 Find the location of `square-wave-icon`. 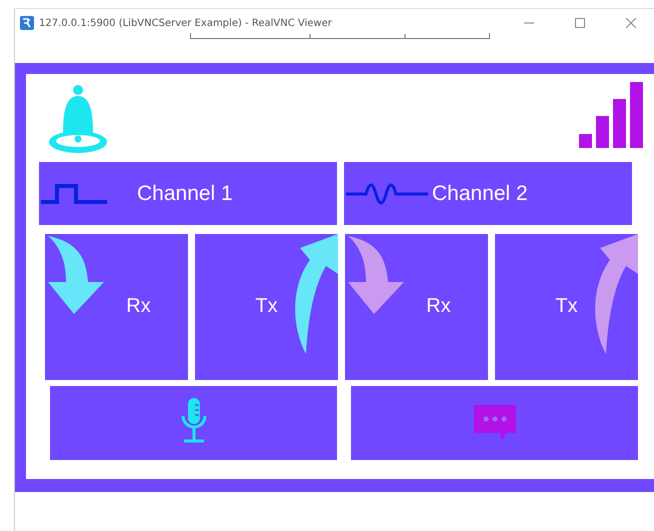

square-wave-icon is located at coordinates (74, 193).